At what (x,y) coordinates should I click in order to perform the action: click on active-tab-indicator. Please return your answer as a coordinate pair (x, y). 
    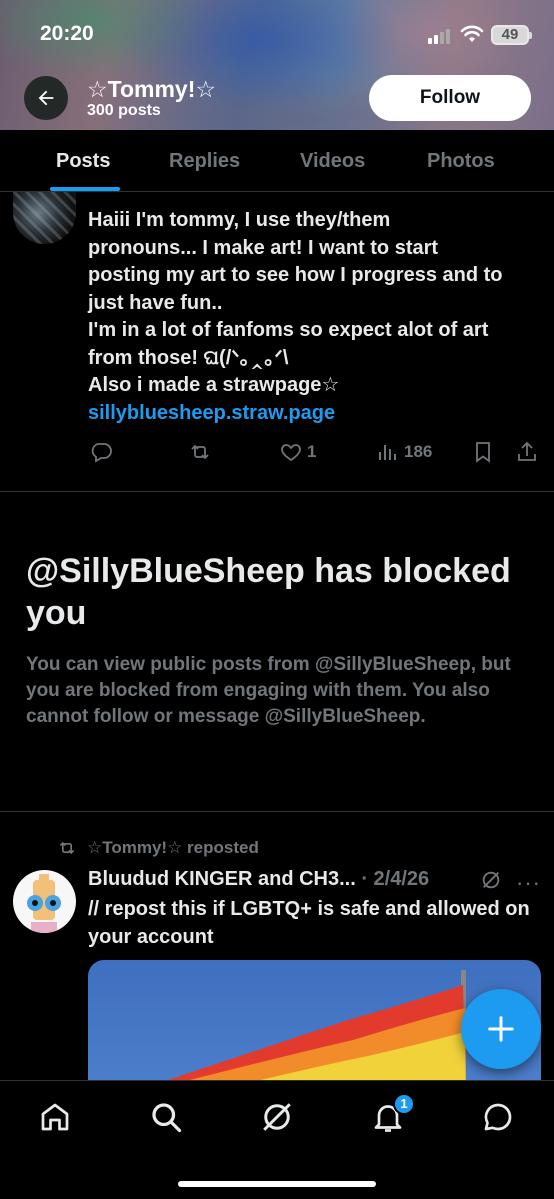
    Looking at the image, I should click on (85, 189).